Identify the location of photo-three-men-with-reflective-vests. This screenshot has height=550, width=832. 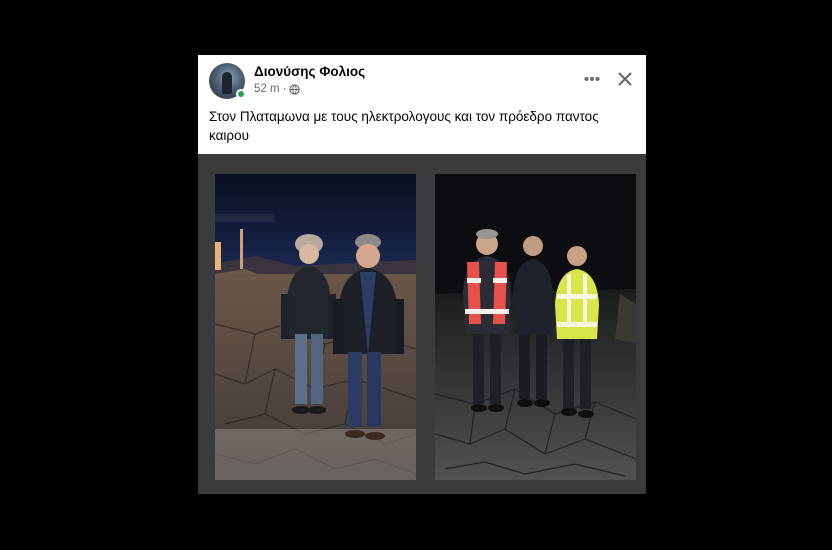
(535, 327).